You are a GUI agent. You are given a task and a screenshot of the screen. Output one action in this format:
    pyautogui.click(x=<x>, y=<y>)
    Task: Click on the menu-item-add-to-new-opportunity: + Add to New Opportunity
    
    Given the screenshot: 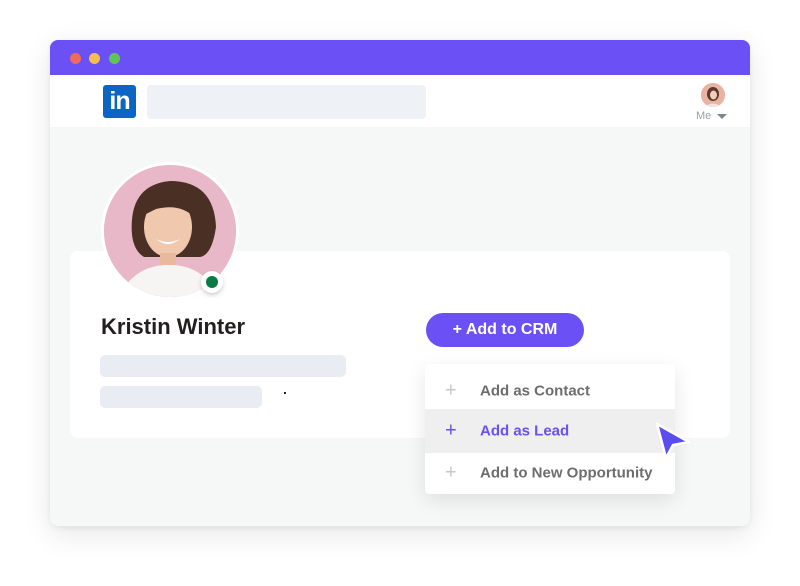 What is the action you would take?
    pyautogui.click(x=550, y=473)
    